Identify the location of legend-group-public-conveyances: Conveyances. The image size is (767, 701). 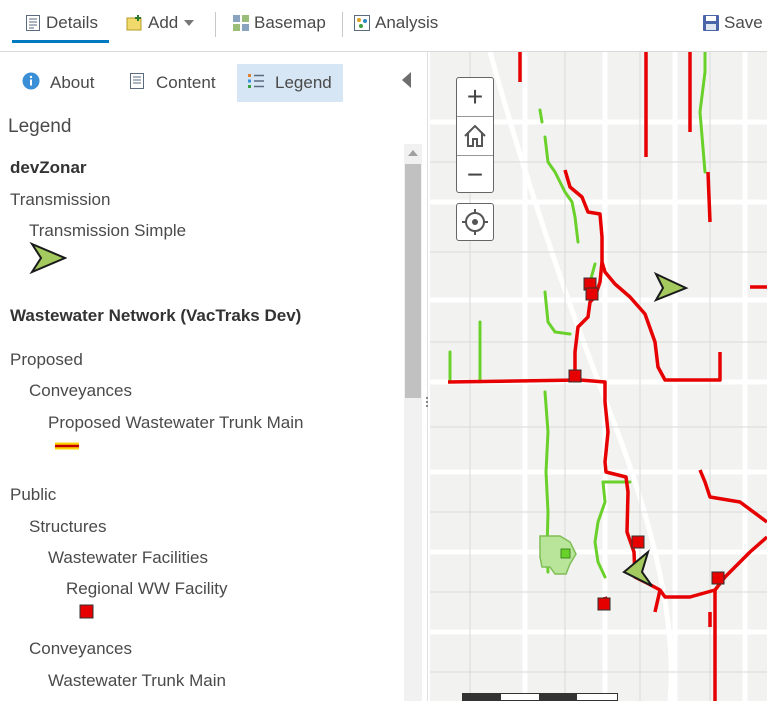
(81, 648).